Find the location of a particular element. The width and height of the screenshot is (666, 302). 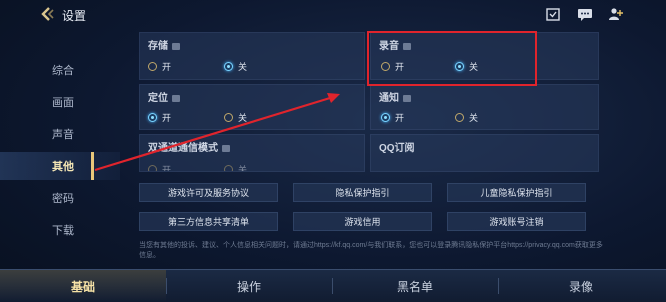

annotation-arrow is located at coordinates (217, 132).